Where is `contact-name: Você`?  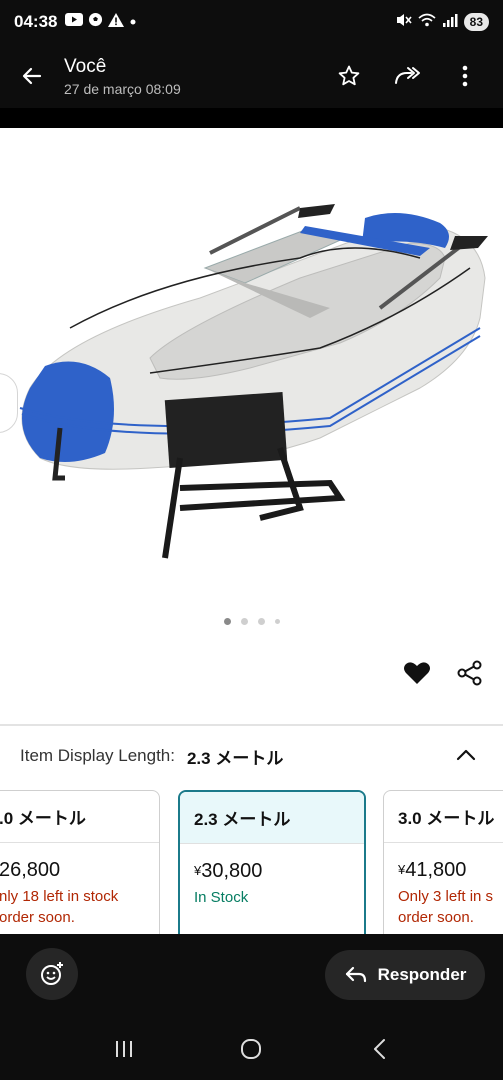 contact-name: Você is located at coordinates (85, 66).